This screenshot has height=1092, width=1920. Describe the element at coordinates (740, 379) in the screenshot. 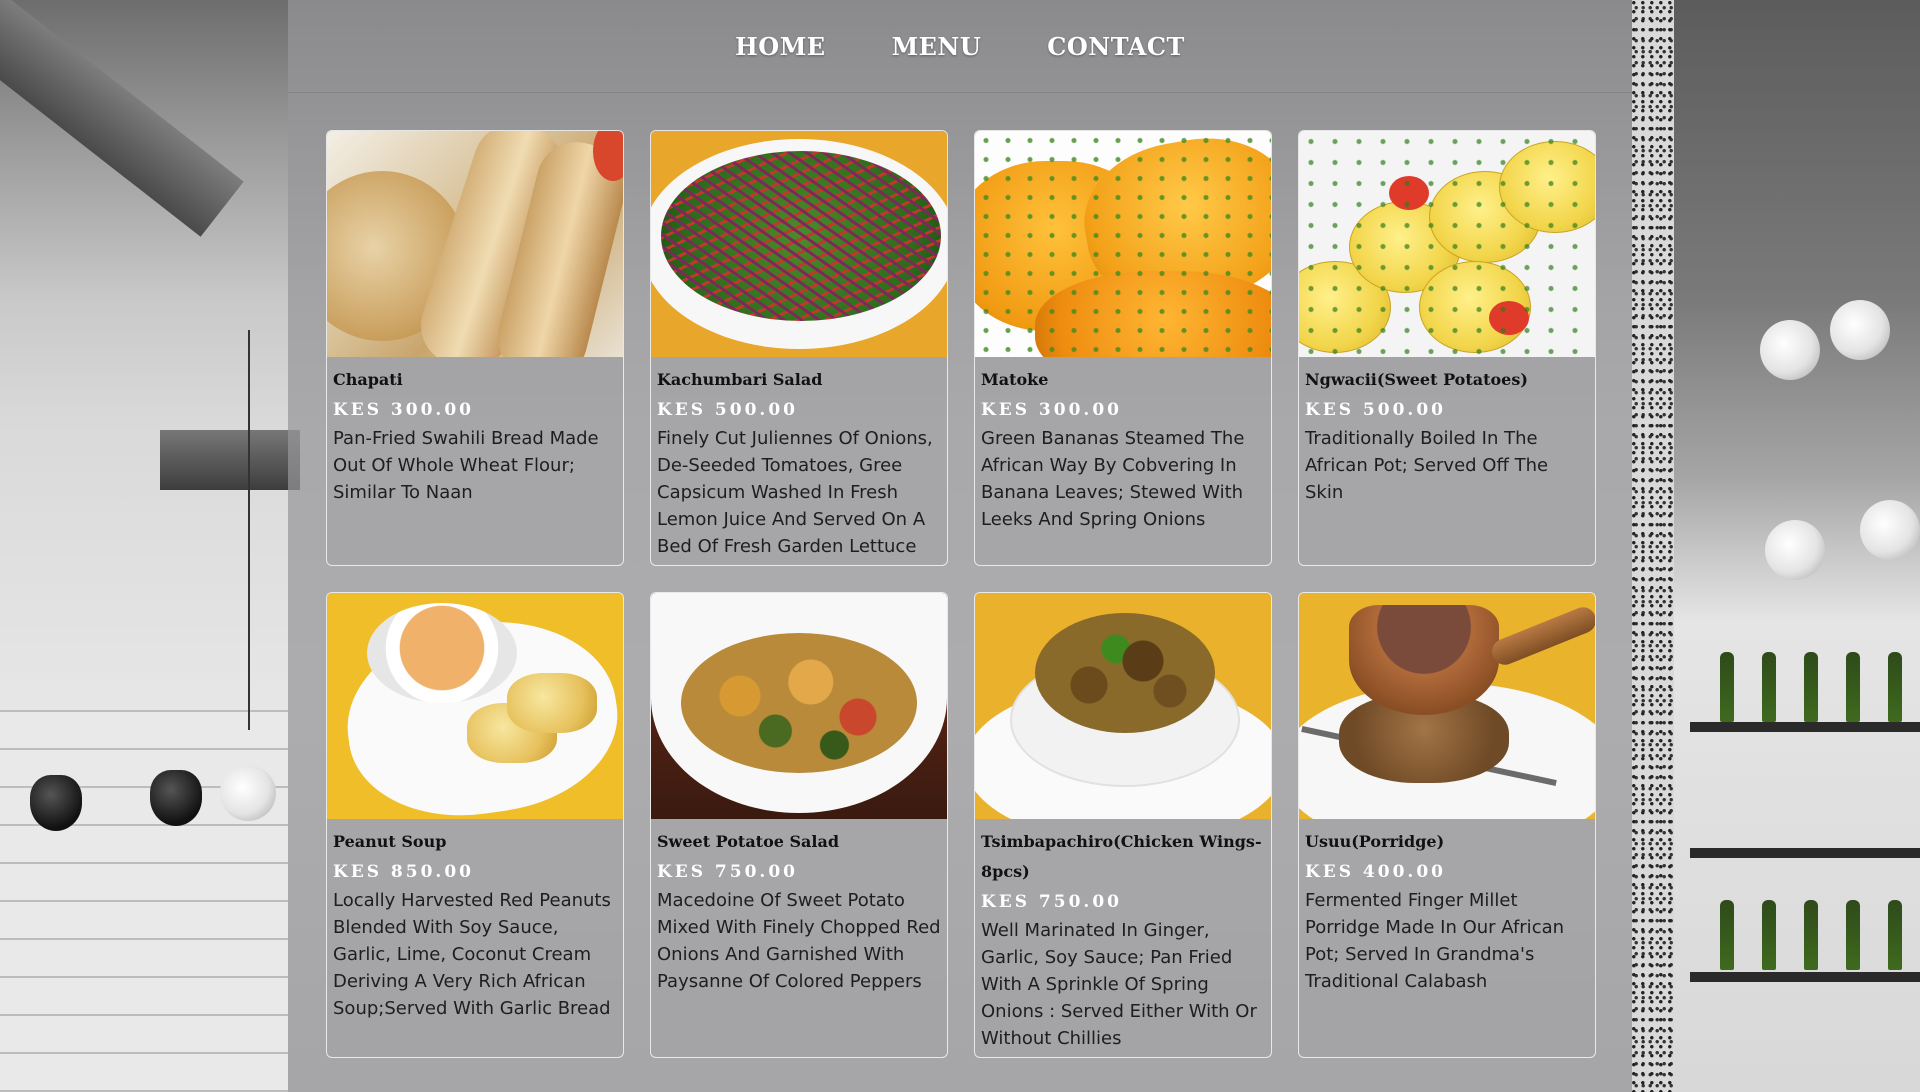

I see `item-name: Kachumbari Salad` at that location.